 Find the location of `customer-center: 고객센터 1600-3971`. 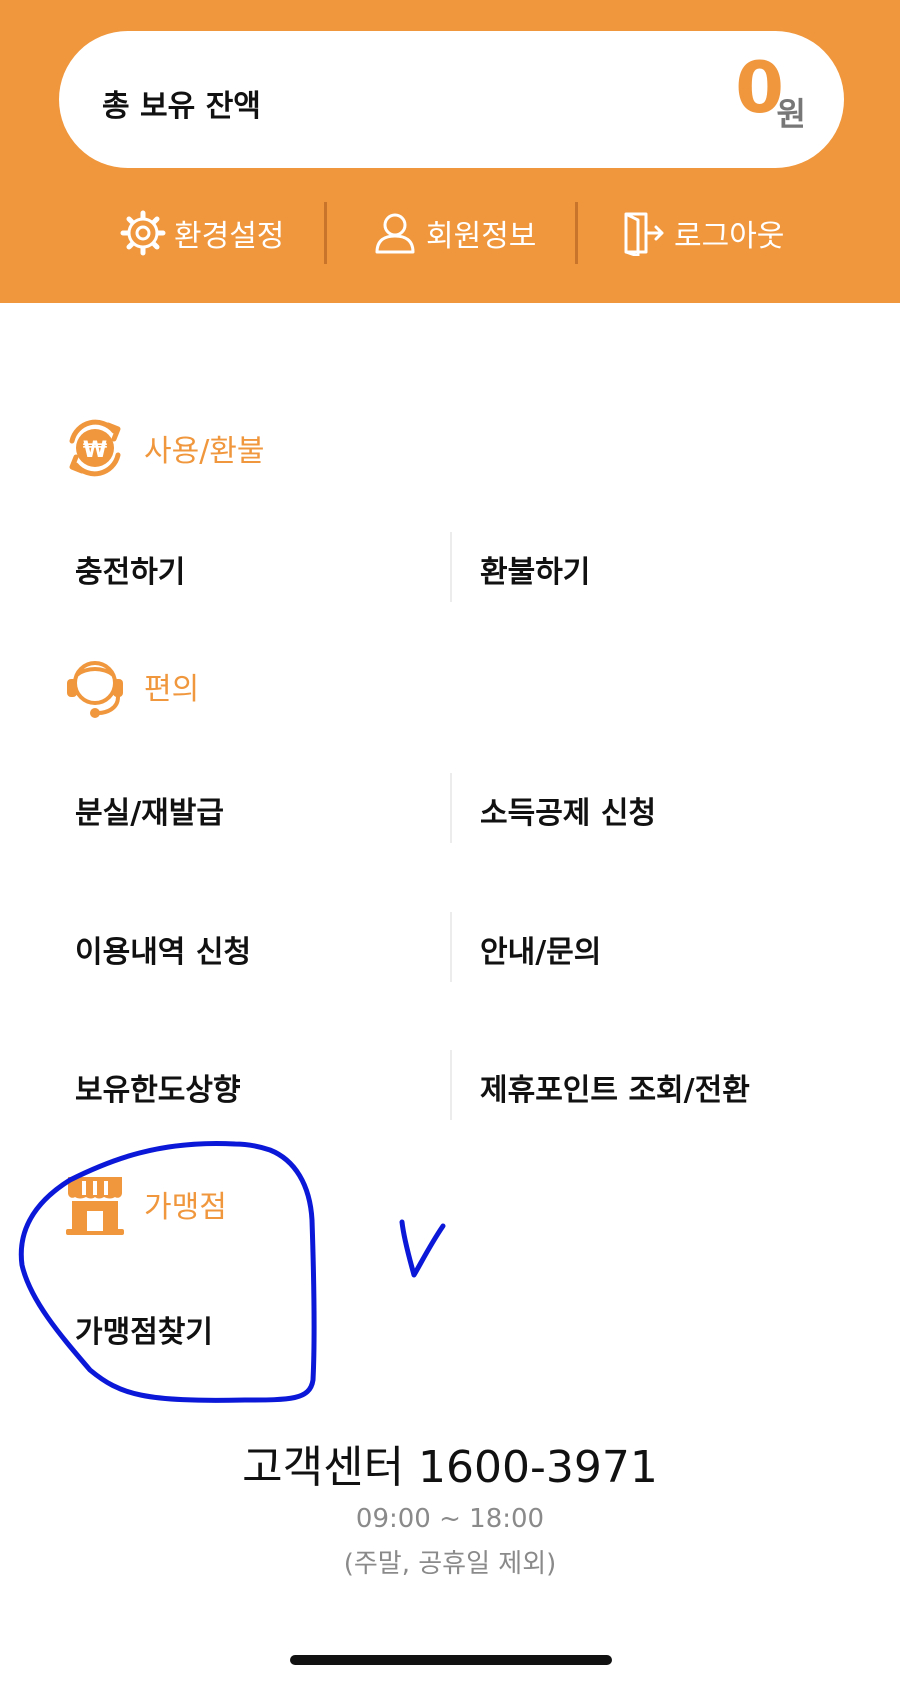

customer-center: 고객센터 1600-3971 is located at coordinates (450, 1463).